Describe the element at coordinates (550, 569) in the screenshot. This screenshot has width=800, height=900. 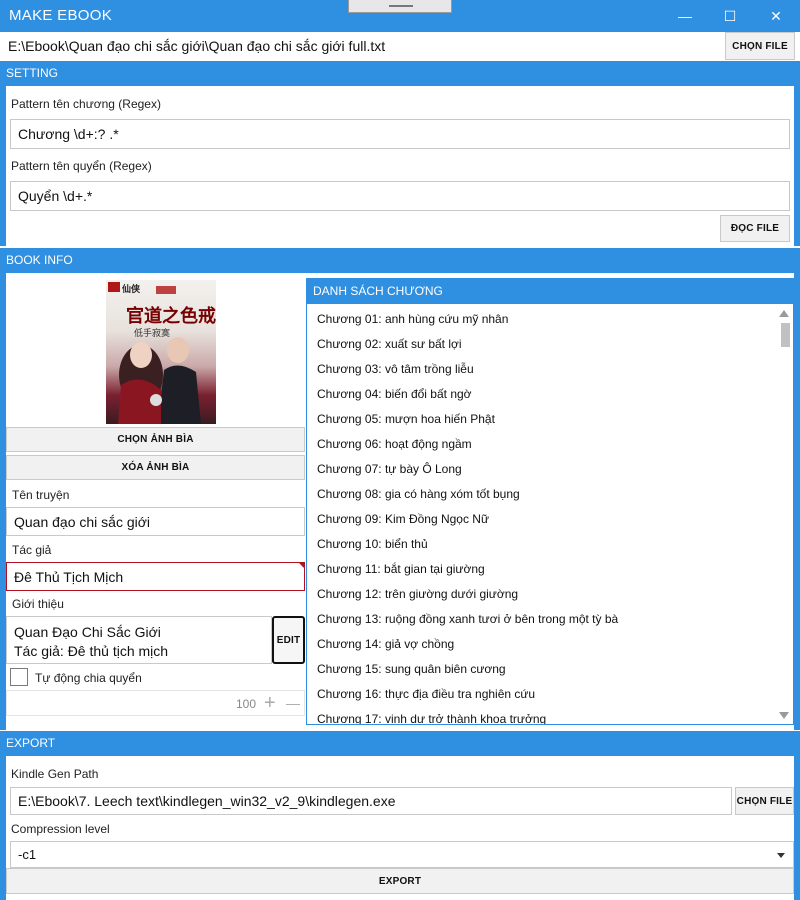
I see `chapter-list-item: Chương 11: bắt gian tại giường` at that location.